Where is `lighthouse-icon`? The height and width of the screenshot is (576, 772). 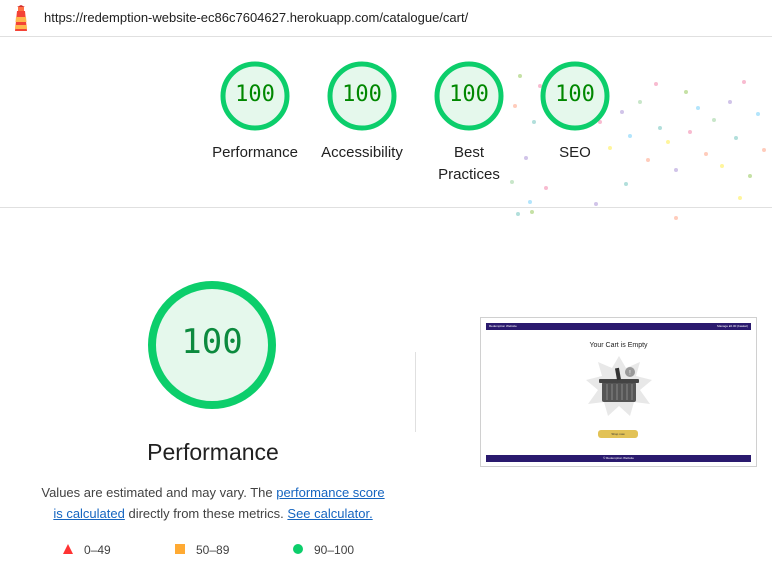 lighthouse-icon is located at coordinates (21, 18).